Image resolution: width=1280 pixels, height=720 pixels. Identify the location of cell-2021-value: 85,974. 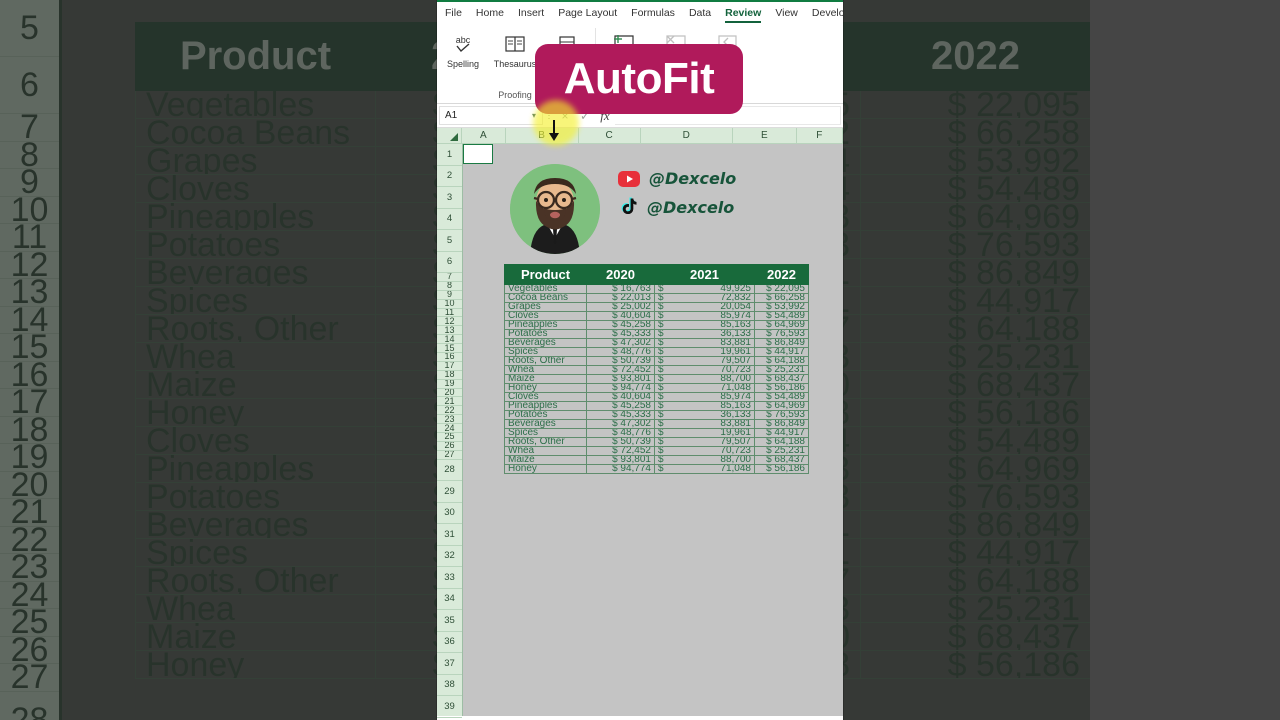
(735, 316).